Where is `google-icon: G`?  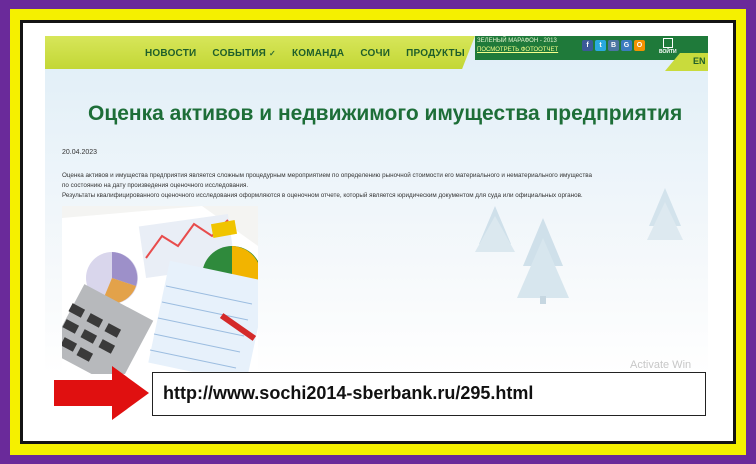 google-icon: G is located at coordinates (626, 45).